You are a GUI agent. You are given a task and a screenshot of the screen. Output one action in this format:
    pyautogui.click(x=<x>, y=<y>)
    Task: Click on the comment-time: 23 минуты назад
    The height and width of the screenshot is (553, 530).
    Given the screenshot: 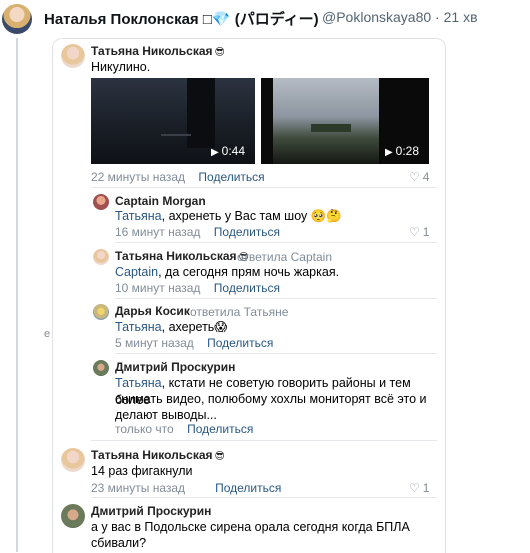 What is the action you would take?
    pyautogui.click(x=138, y=488)
    